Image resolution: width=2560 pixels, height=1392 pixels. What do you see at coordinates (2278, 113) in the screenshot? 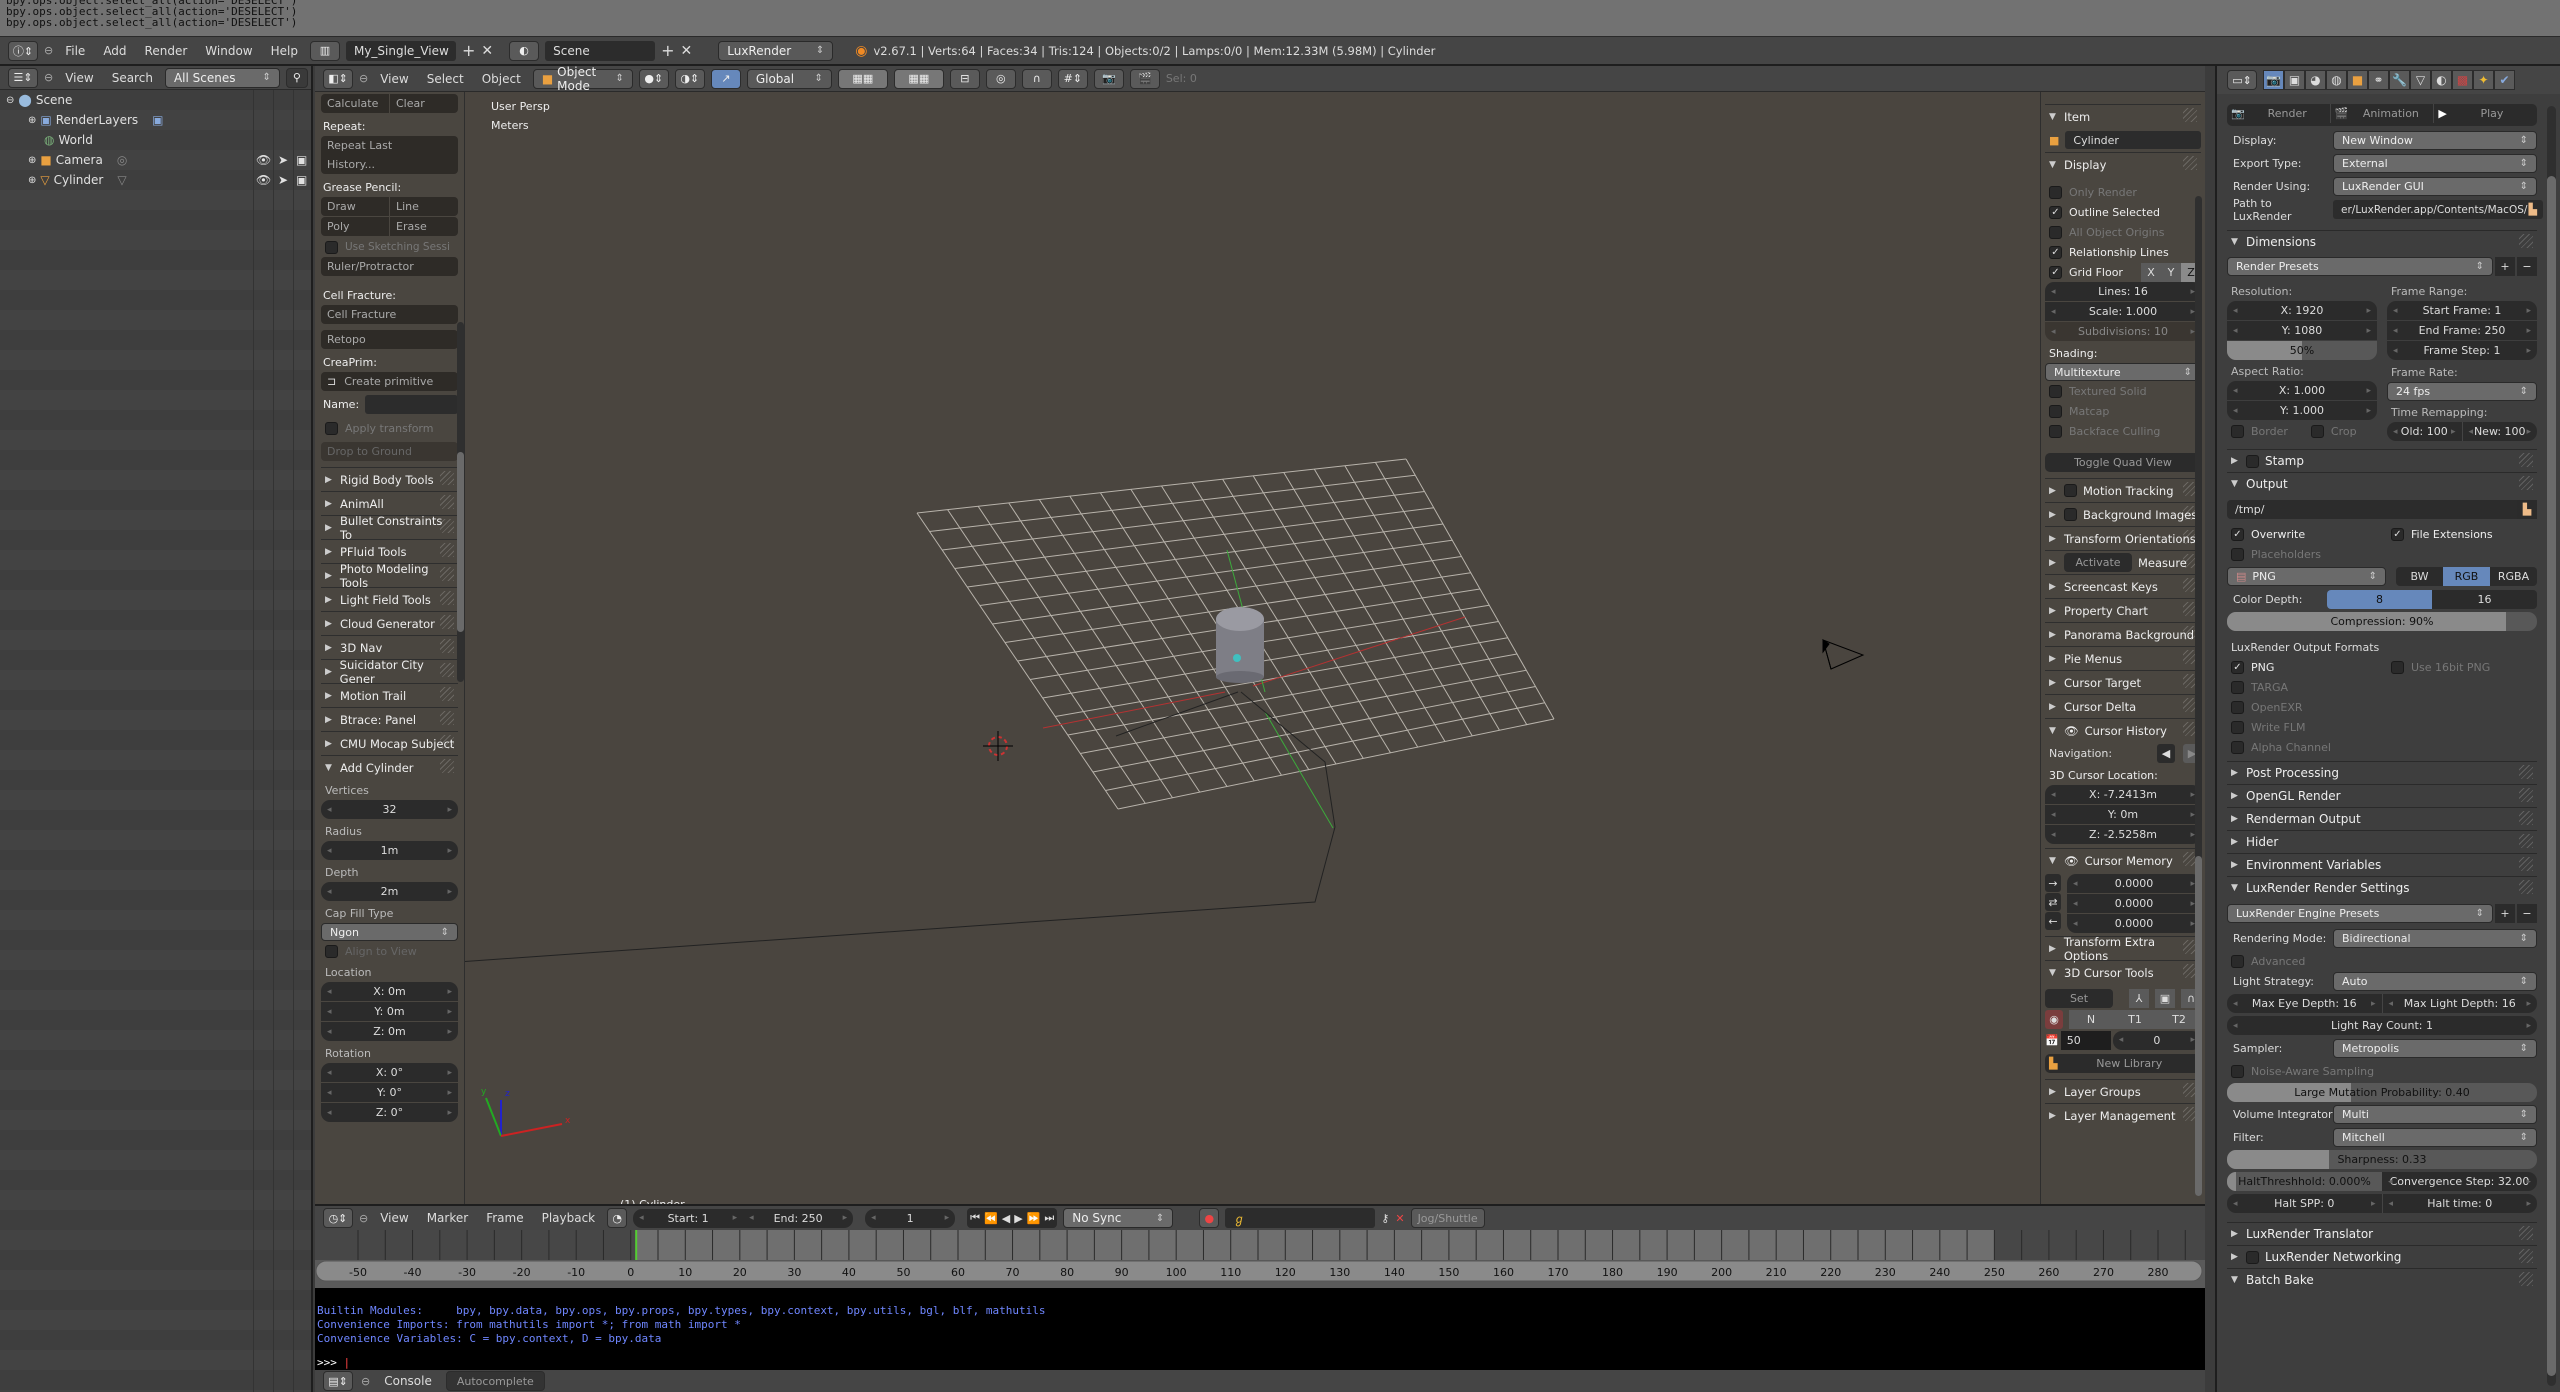
I see `render-button: 📷 Render` at bounding box center [2278, 113].